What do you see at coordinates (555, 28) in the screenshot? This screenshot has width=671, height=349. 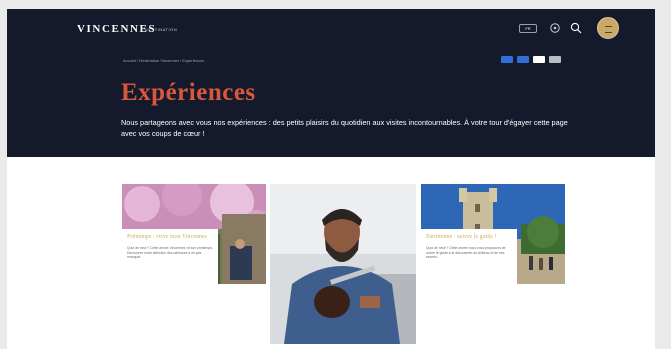 I see `accessibility-icon` at bounding box center [555, 28].